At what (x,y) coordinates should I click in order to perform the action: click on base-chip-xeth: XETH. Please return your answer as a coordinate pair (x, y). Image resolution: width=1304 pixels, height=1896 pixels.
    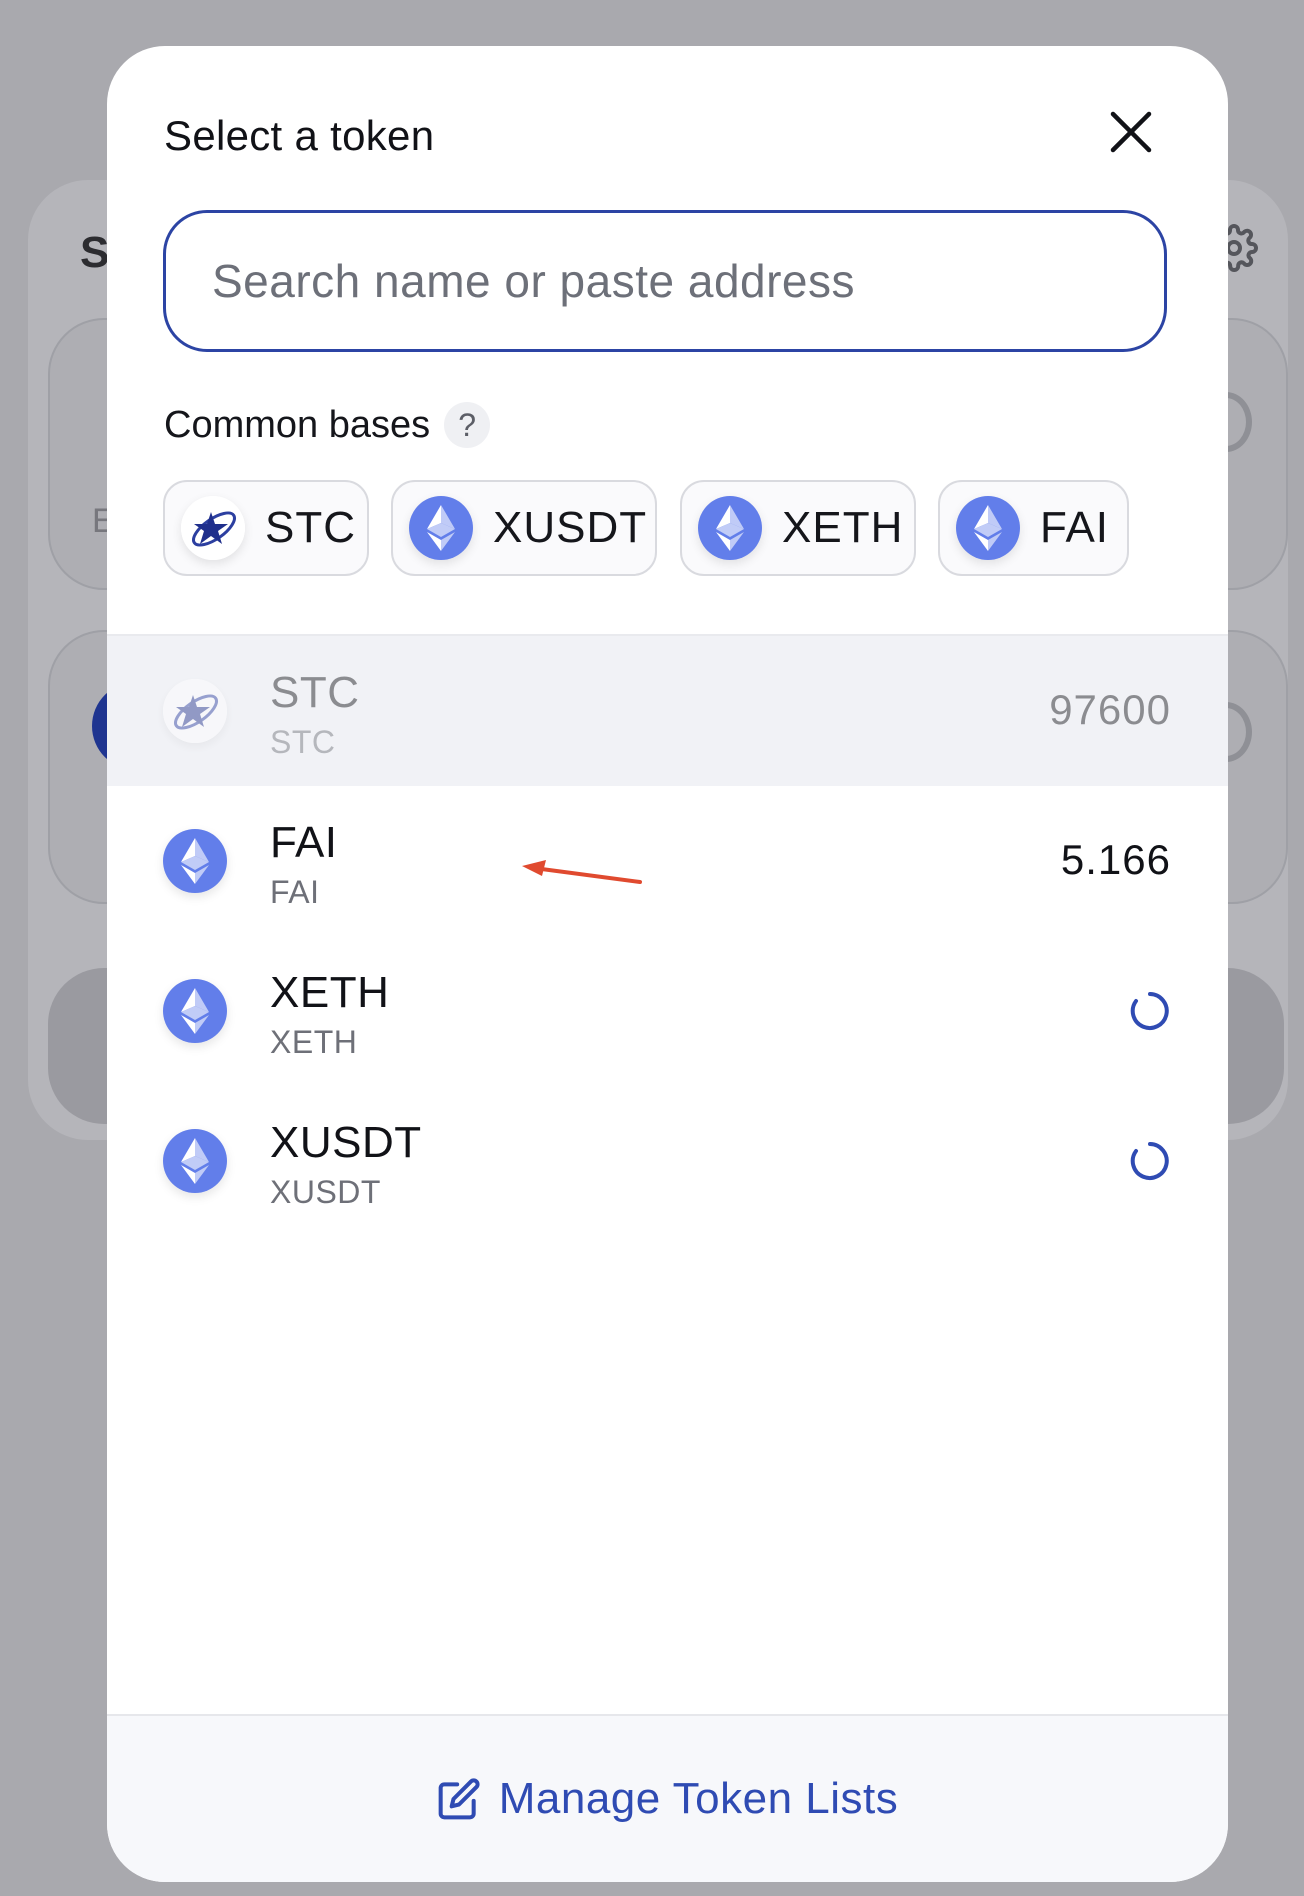
    Looking at the image, I should click on (798, 528).